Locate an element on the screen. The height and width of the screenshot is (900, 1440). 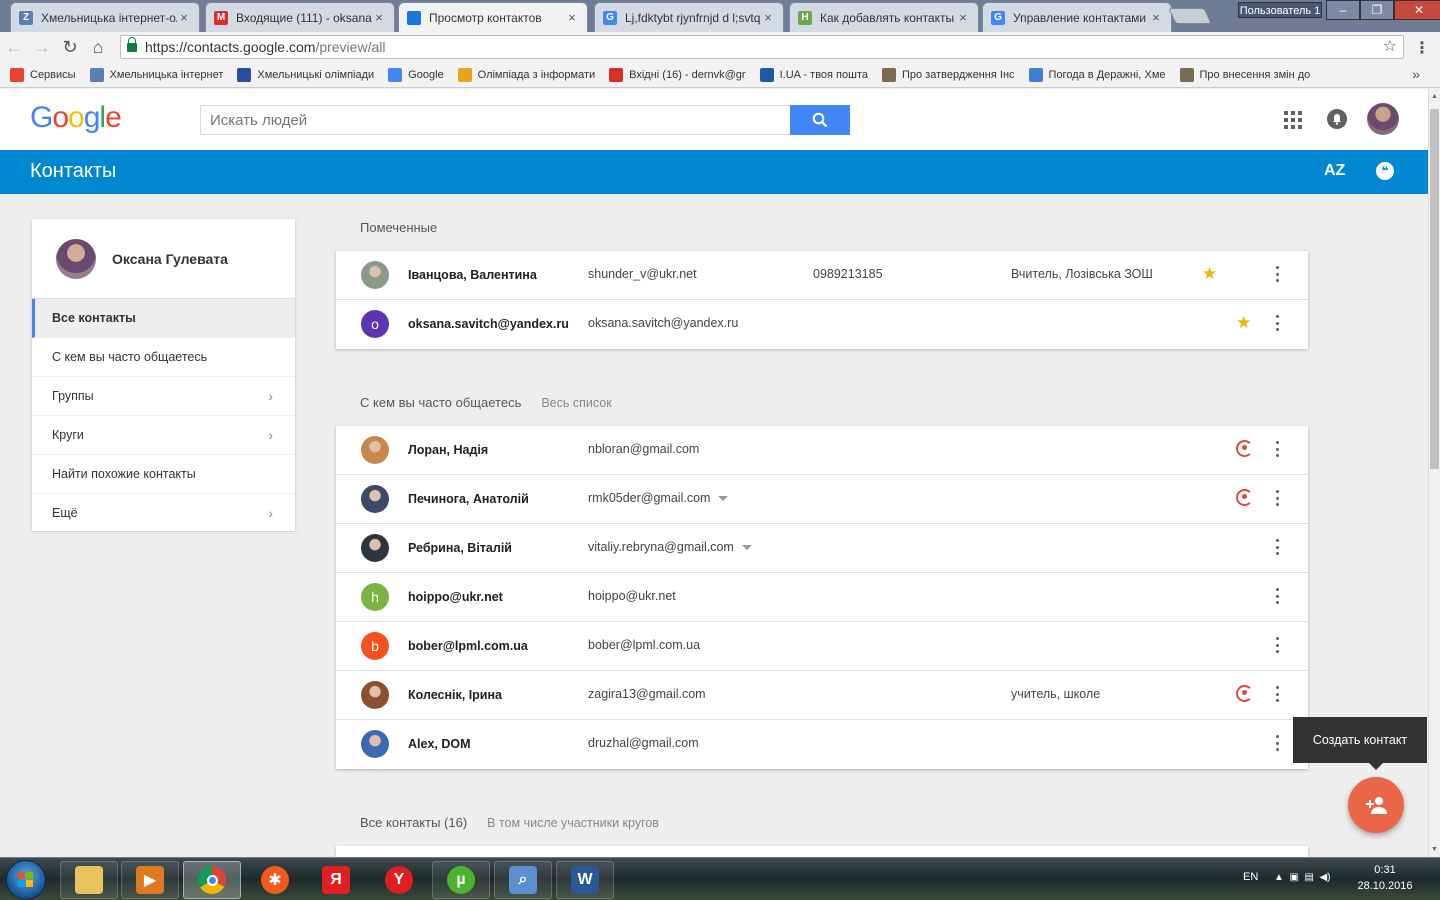
sidebar-item: Найти похожие контакты is located at coordinates (163, 474).